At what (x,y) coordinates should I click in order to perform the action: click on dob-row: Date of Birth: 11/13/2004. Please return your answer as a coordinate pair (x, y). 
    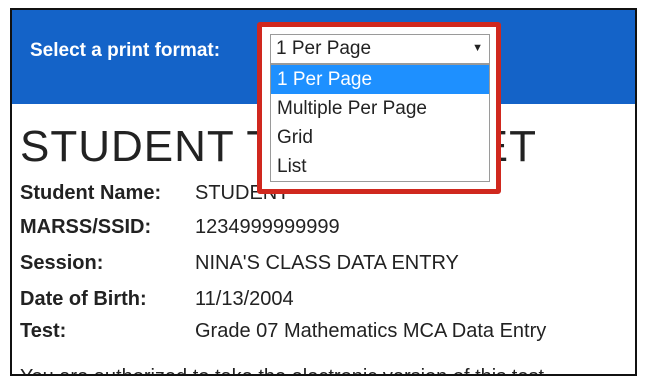
    Looking at the image, I should click on (157, 299).